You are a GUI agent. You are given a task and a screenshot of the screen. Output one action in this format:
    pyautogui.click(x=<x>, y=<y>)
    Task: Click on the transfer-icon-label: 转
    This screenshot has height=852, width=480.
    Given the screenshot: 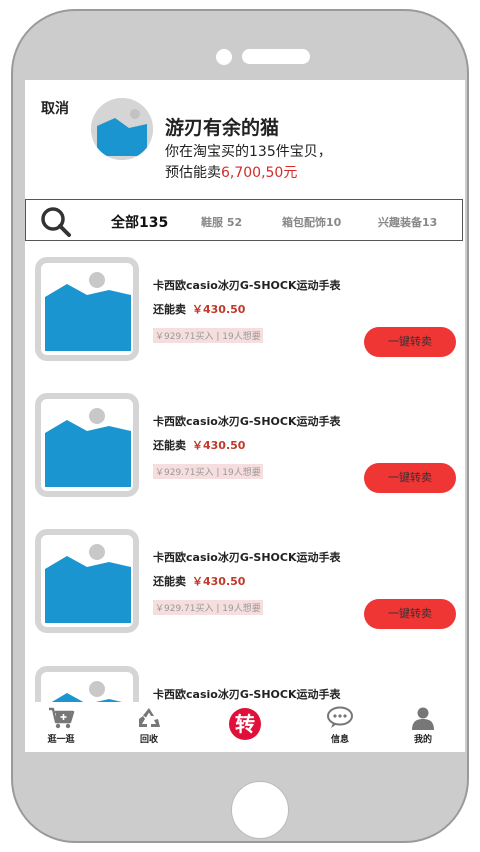 What is the action you would take?
    pyautogui.click(x=245, y=724)
    